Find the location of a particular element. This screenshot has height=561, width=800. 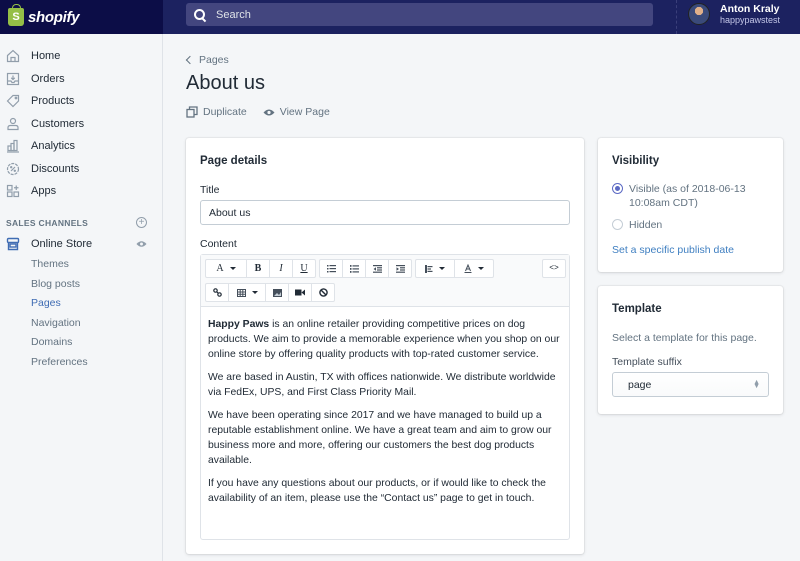

visible-radio-option: Visible (as of 2018-06-13 10:08am CDT) is located at coordinates (692, 196).